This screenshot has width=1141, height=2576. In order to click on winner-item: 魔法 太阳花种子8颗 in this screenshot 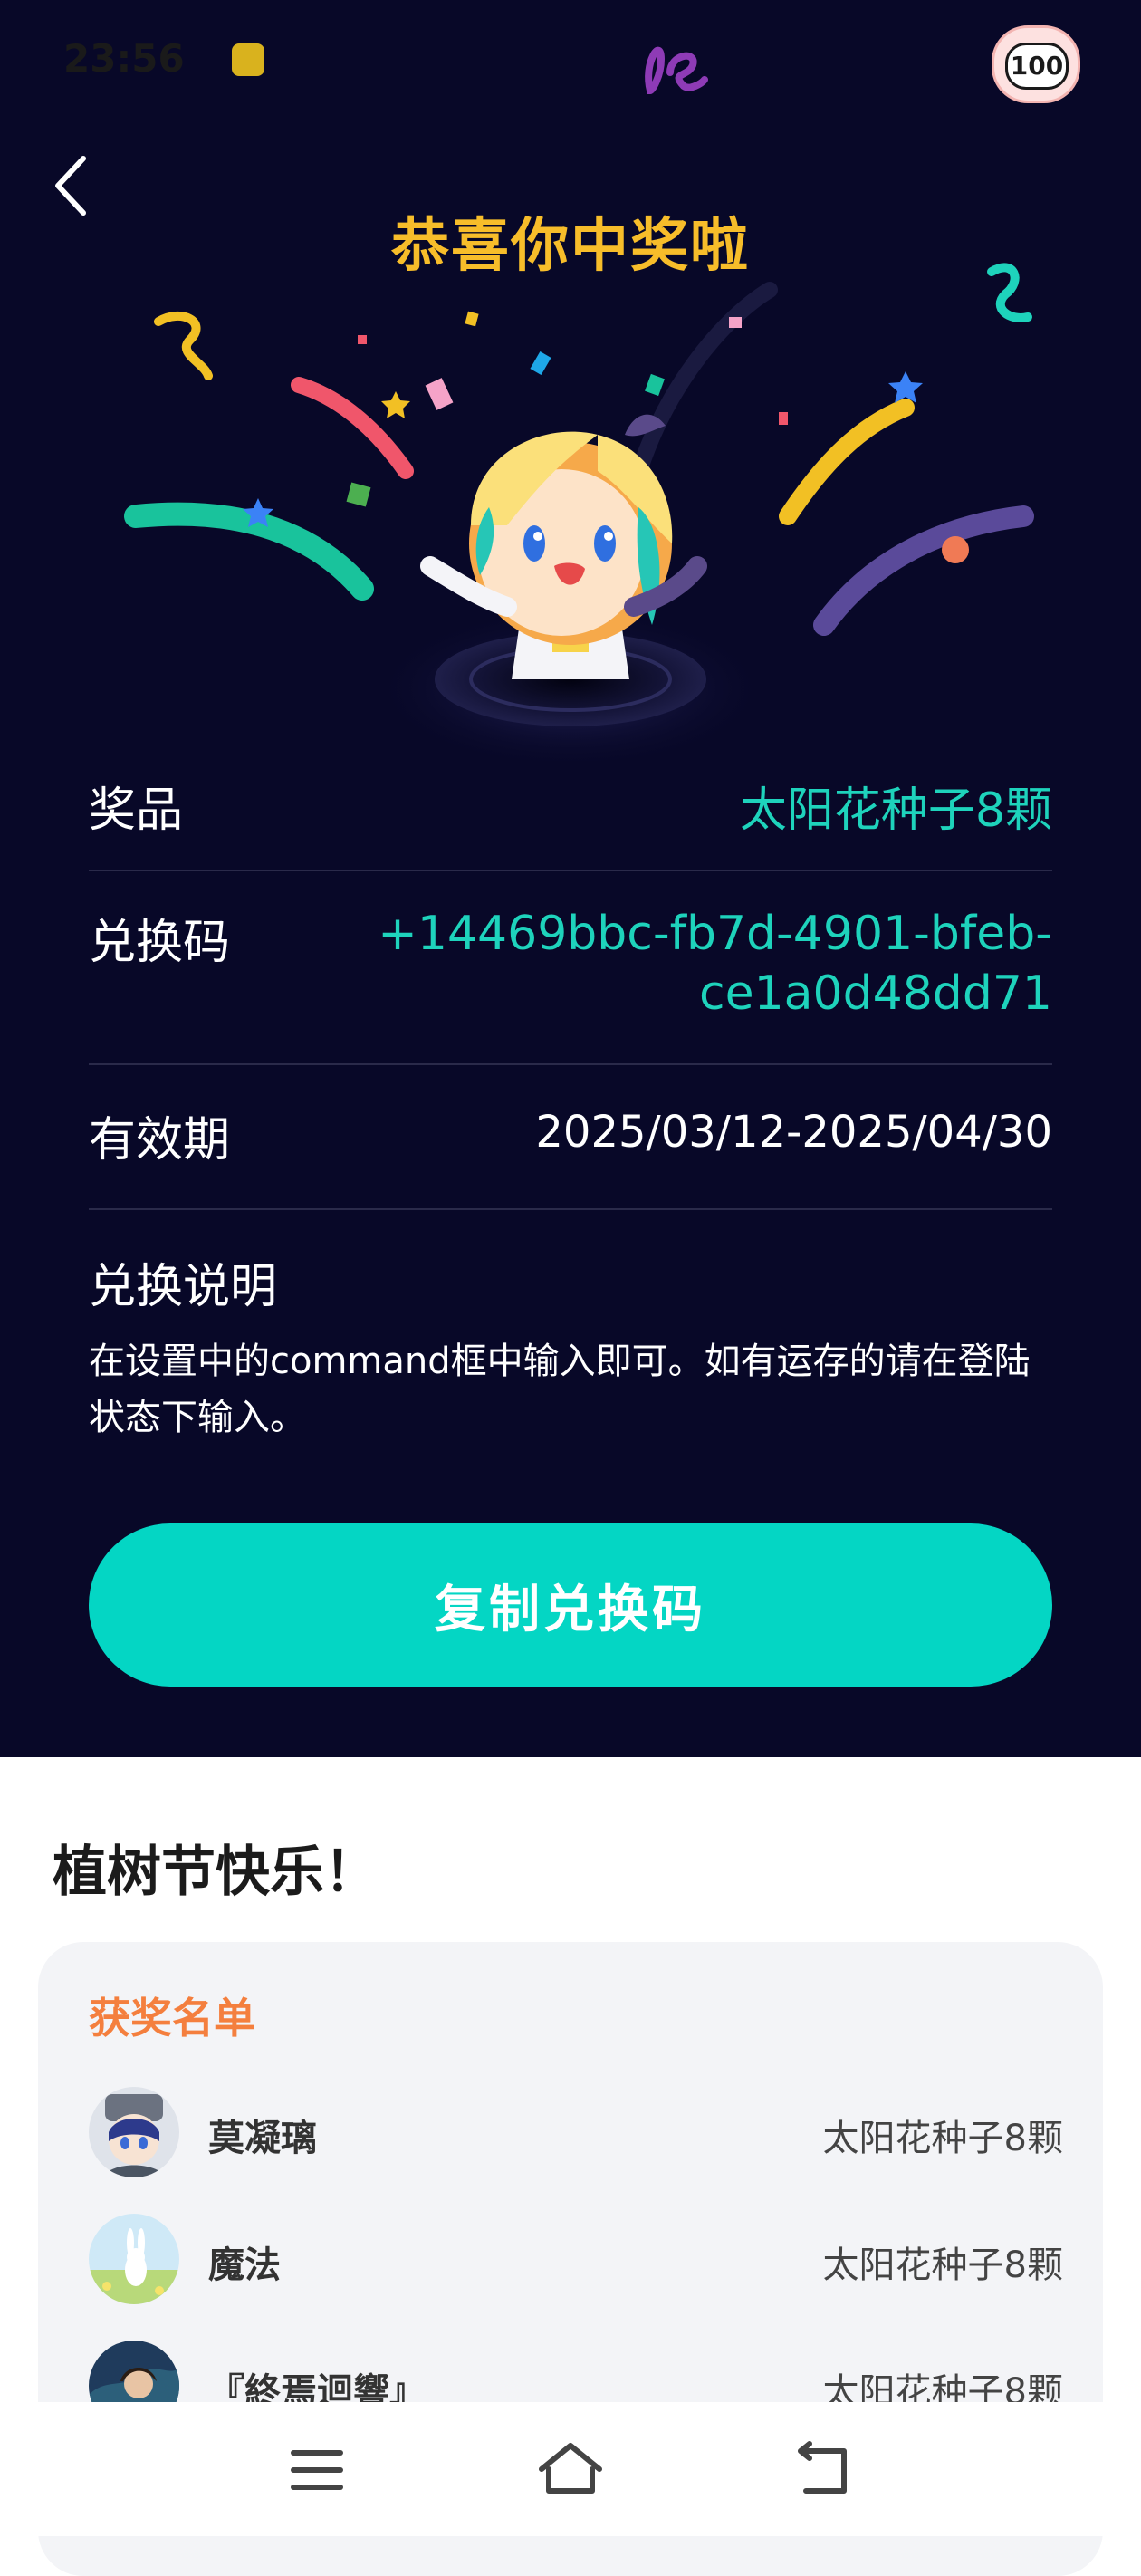, I will do `click(576, 2263)`.